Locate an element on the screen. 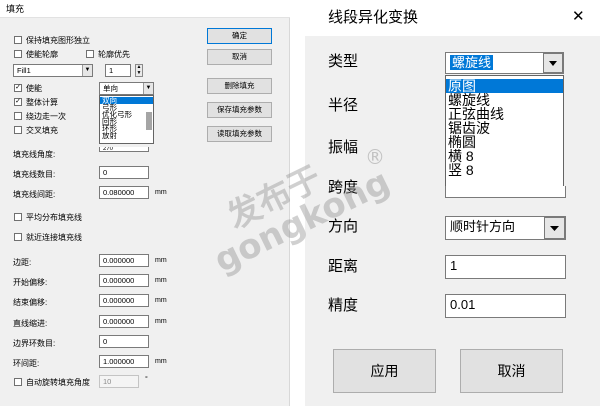  radius-label: 半径 is located at coordinates (343, 105).